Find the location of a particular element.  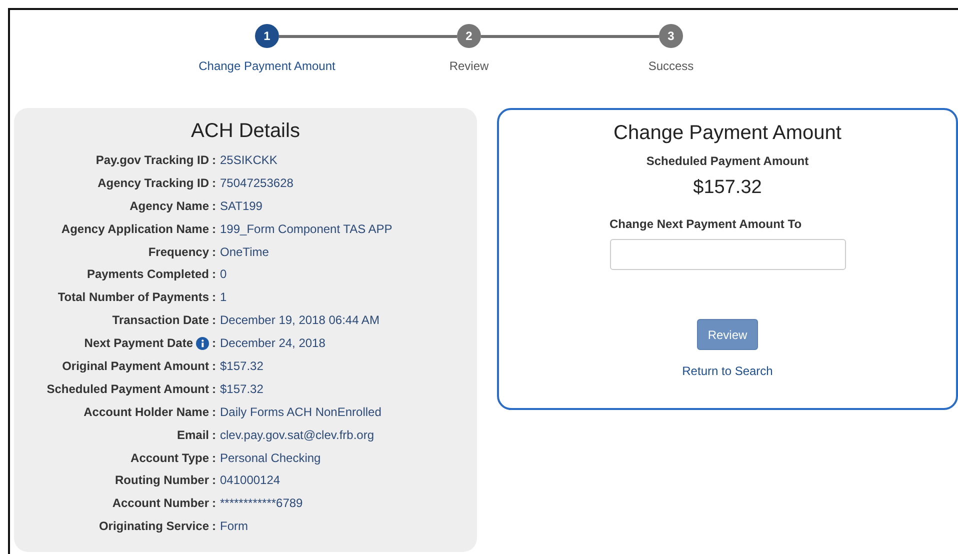

field-value: December 24, 2018 is located at coordinates (272, 343).